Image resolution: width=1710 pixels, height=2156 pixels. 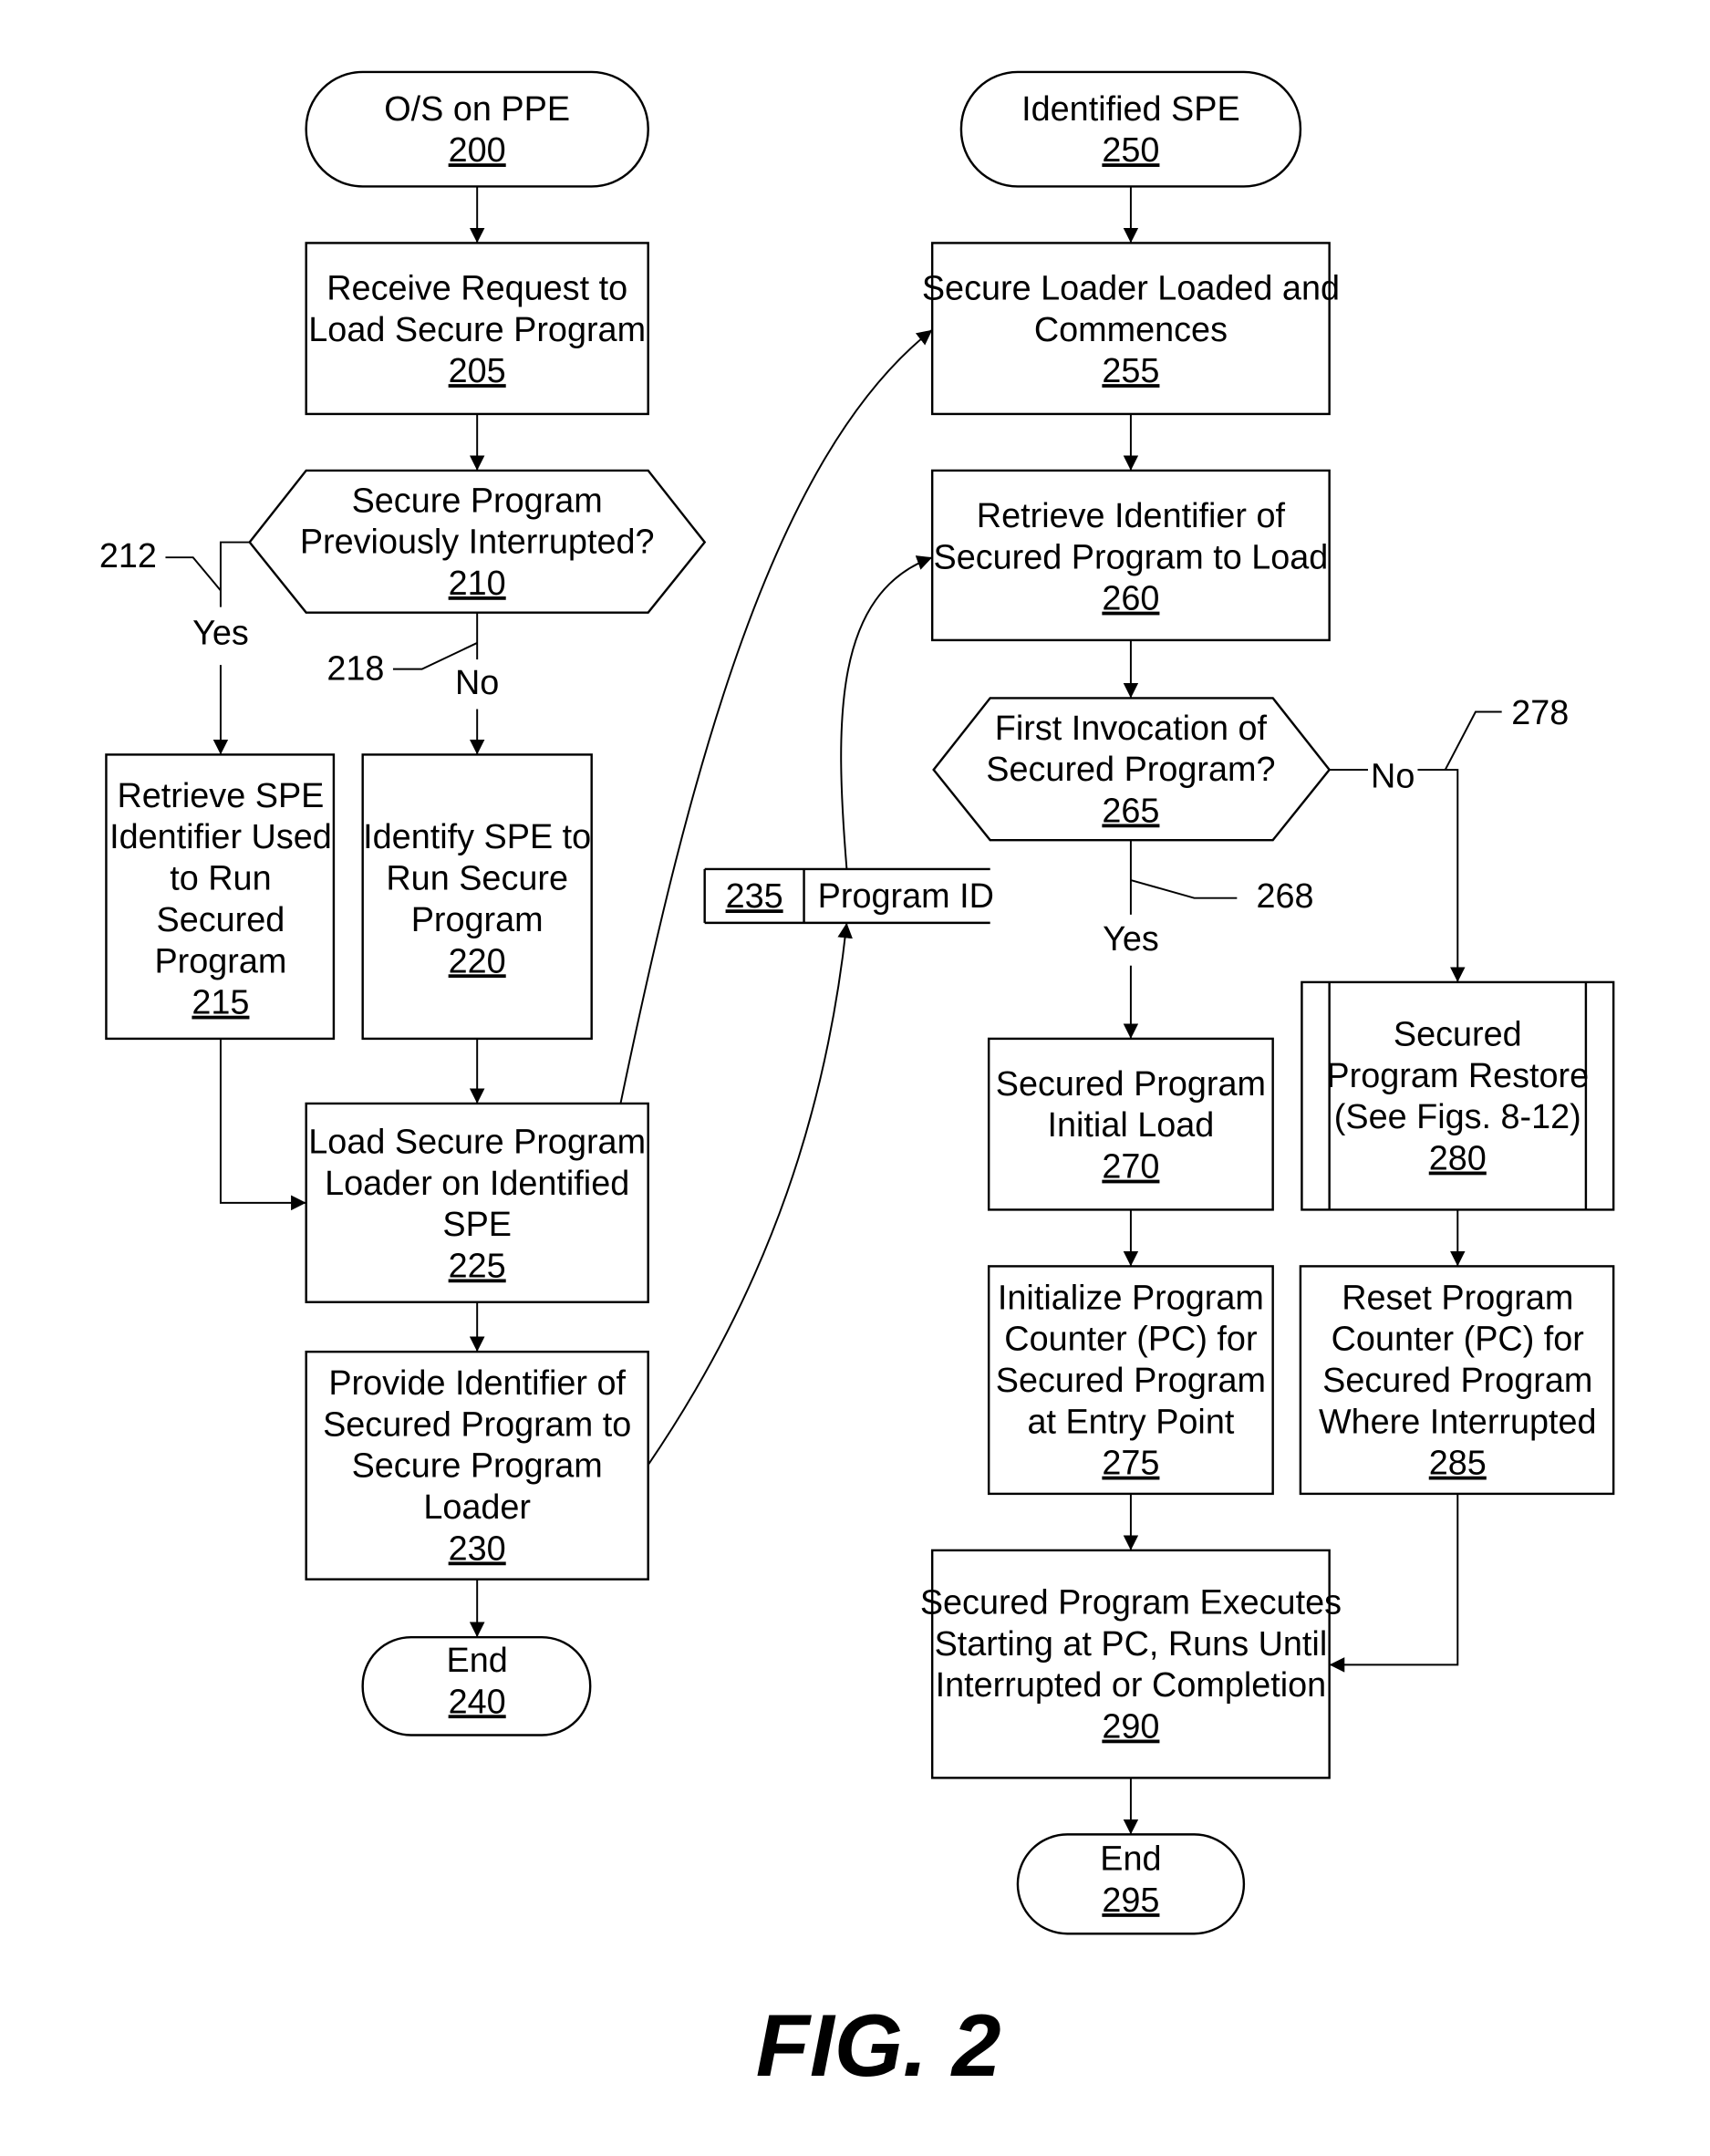 What do you see at coordinates (1131, 1464) in the screenshot?
I see `reference-number: 275` at bounding box center [1131, 1464].